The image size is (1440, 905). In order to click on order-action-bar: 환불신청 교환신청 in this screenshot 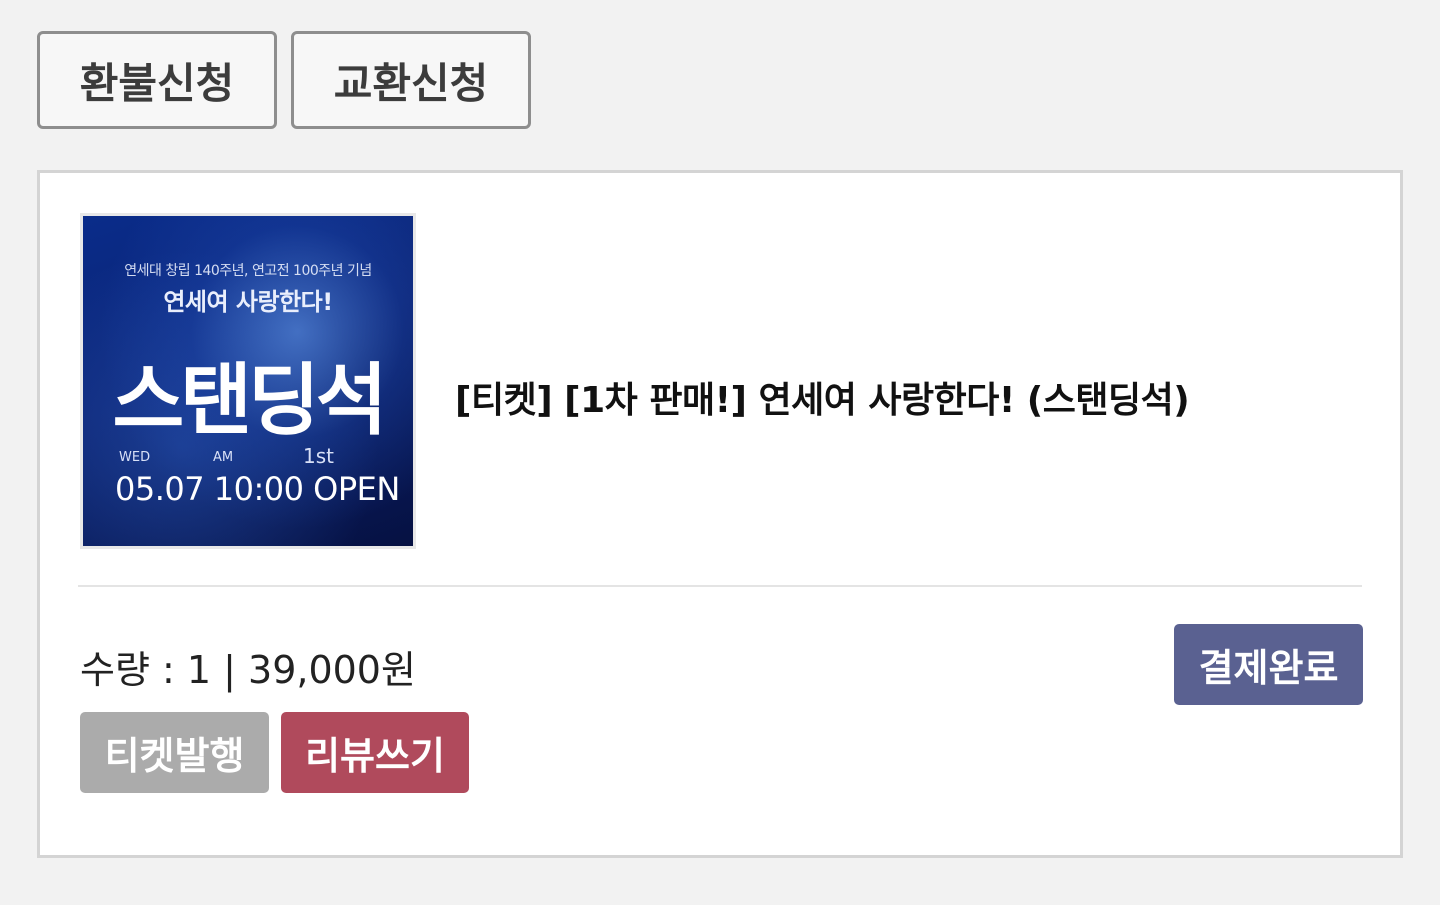, I will do `click(284, 80)`.